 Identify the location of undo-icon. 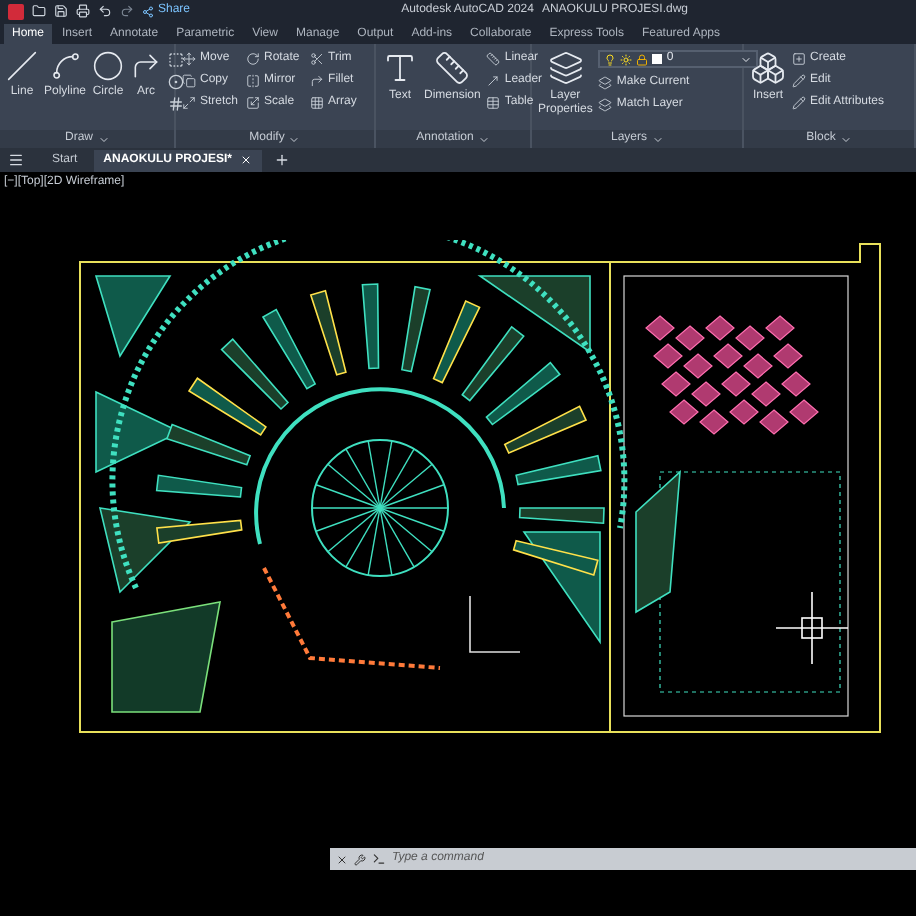
(105, 11).